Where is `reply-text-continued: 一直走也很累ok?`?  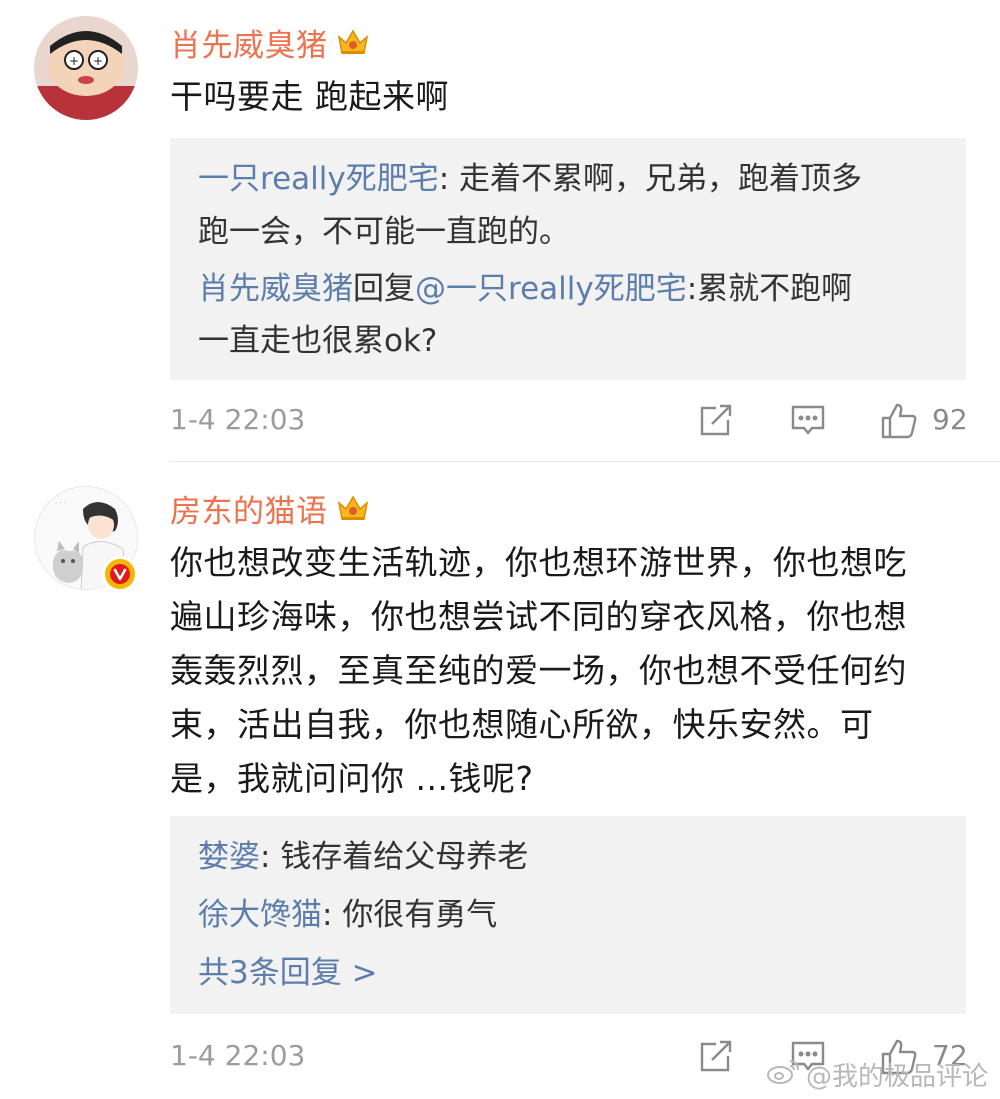
reply-text-continued: 一直走也很累ok? is located at coordinates (318, 341).